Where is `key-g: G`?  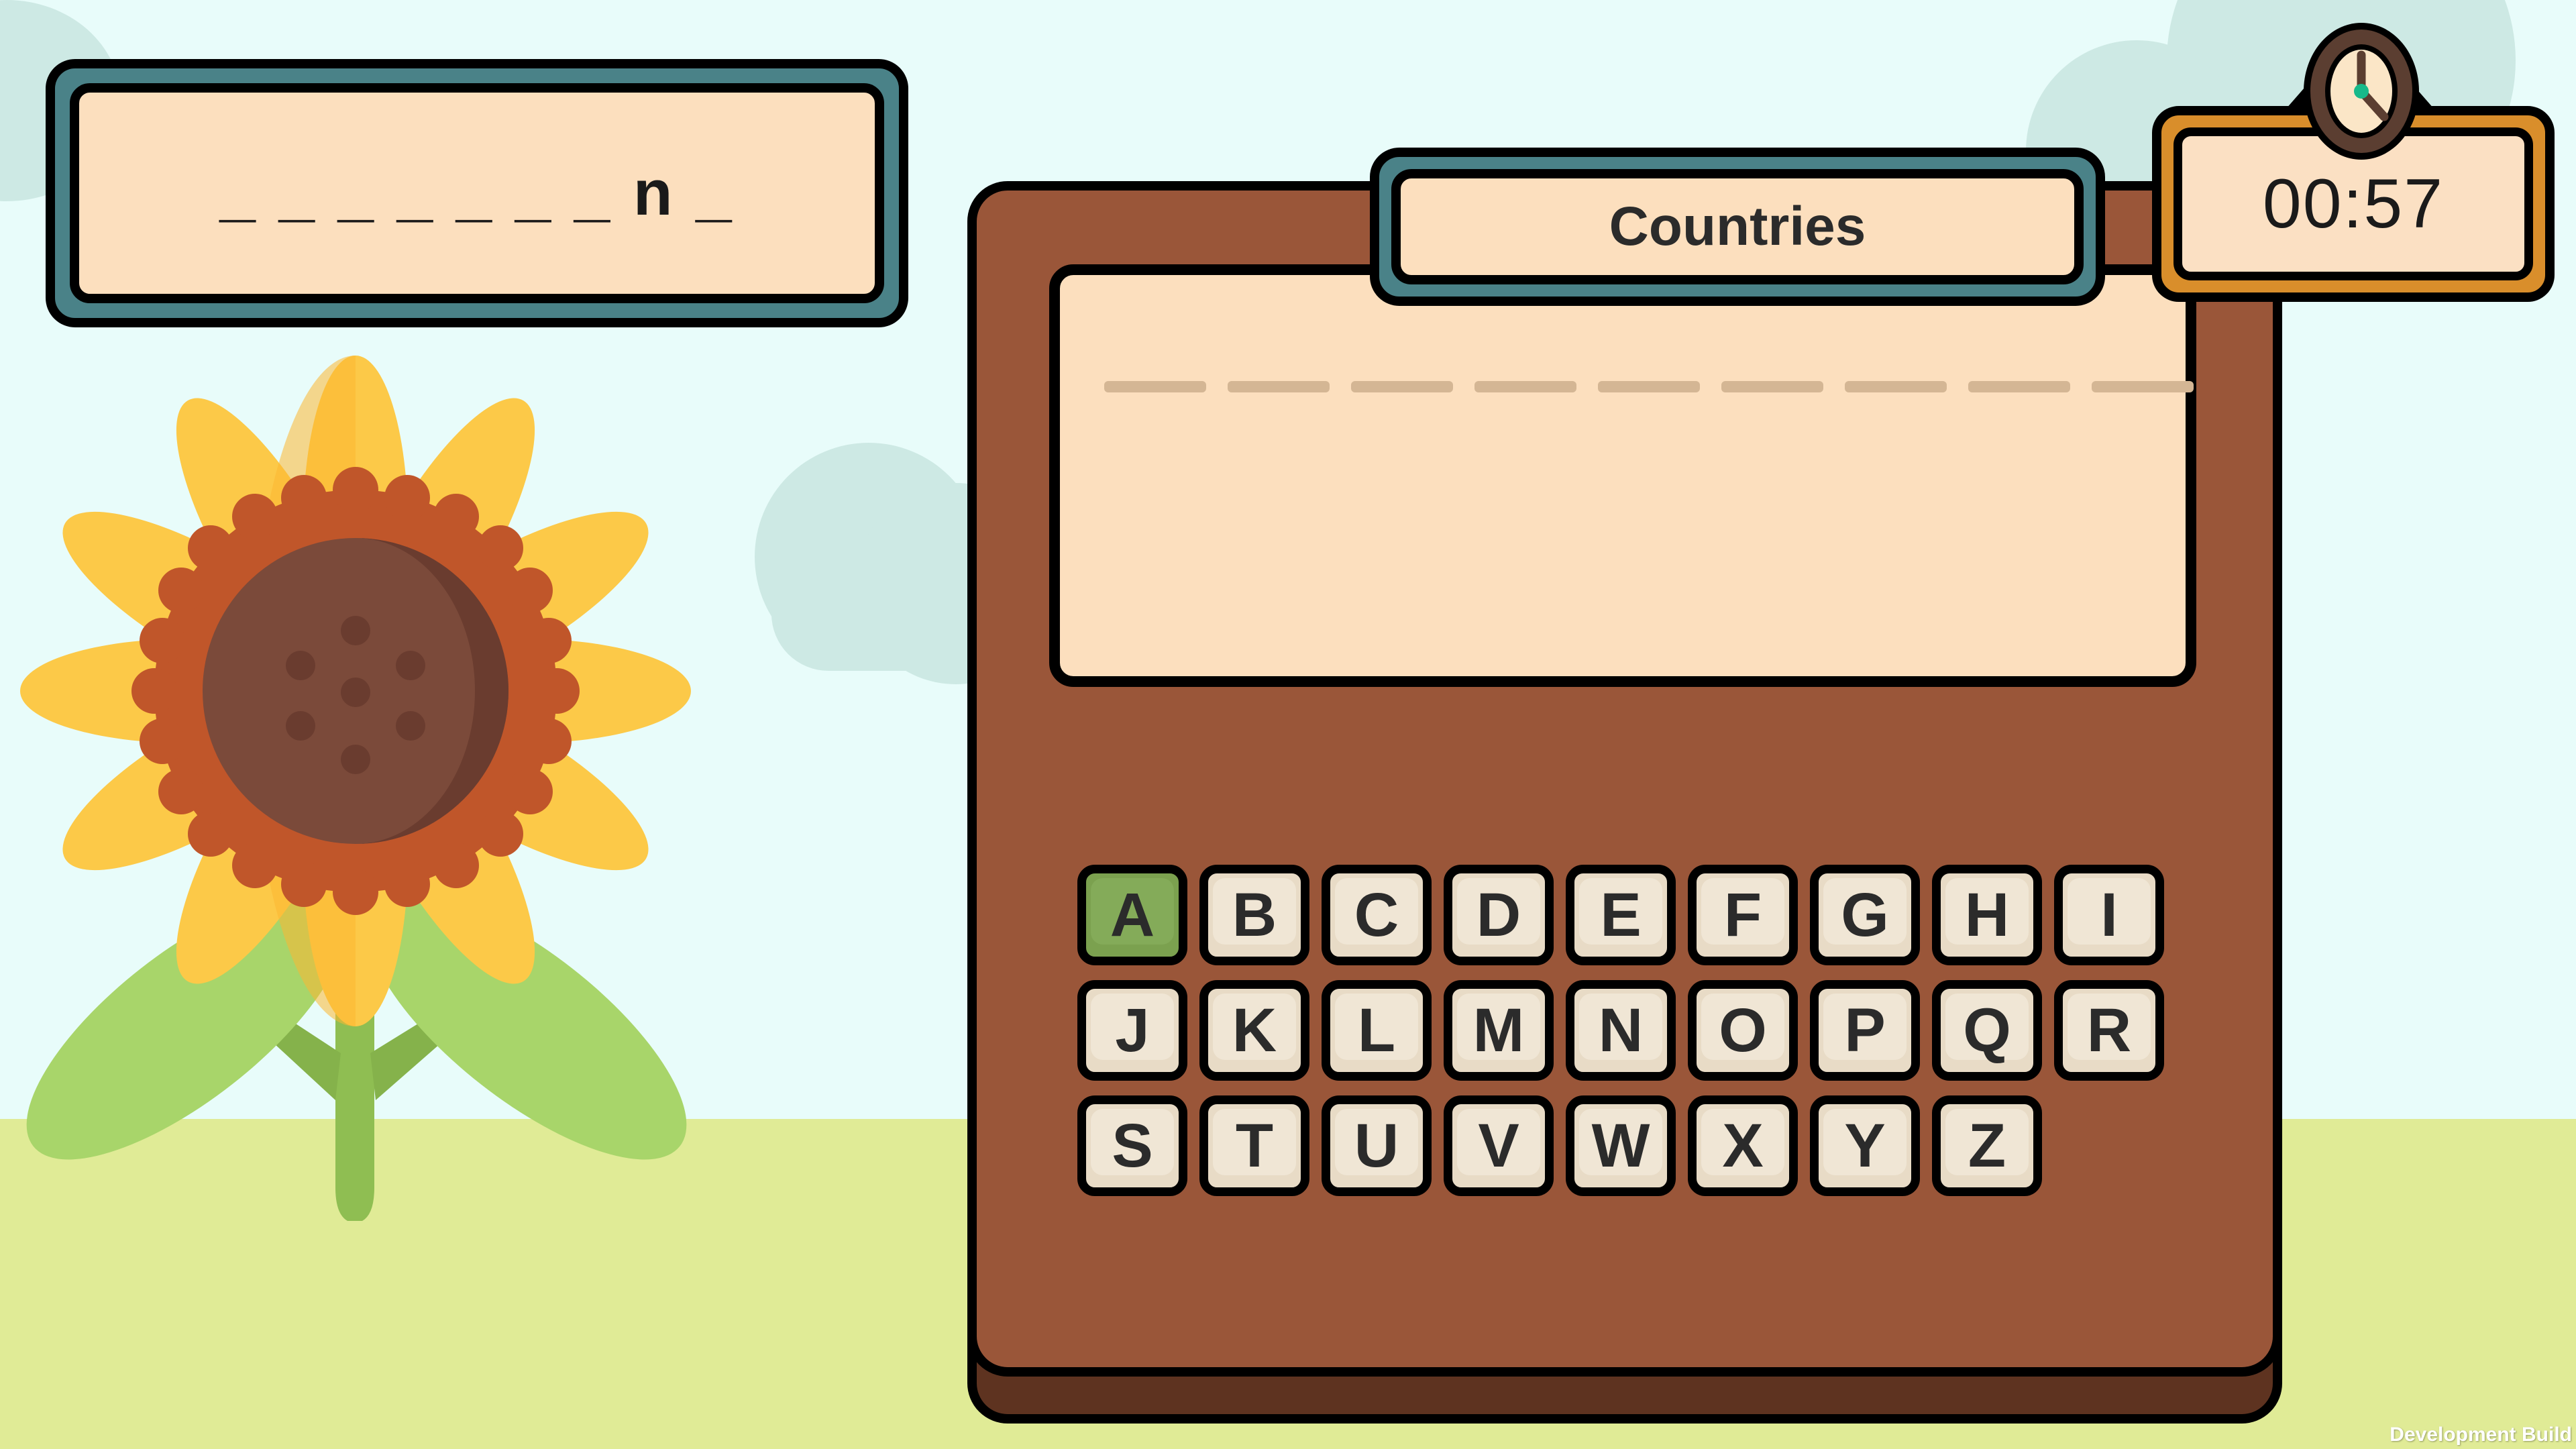 key-g: G is located at coordinates (1865, 915).